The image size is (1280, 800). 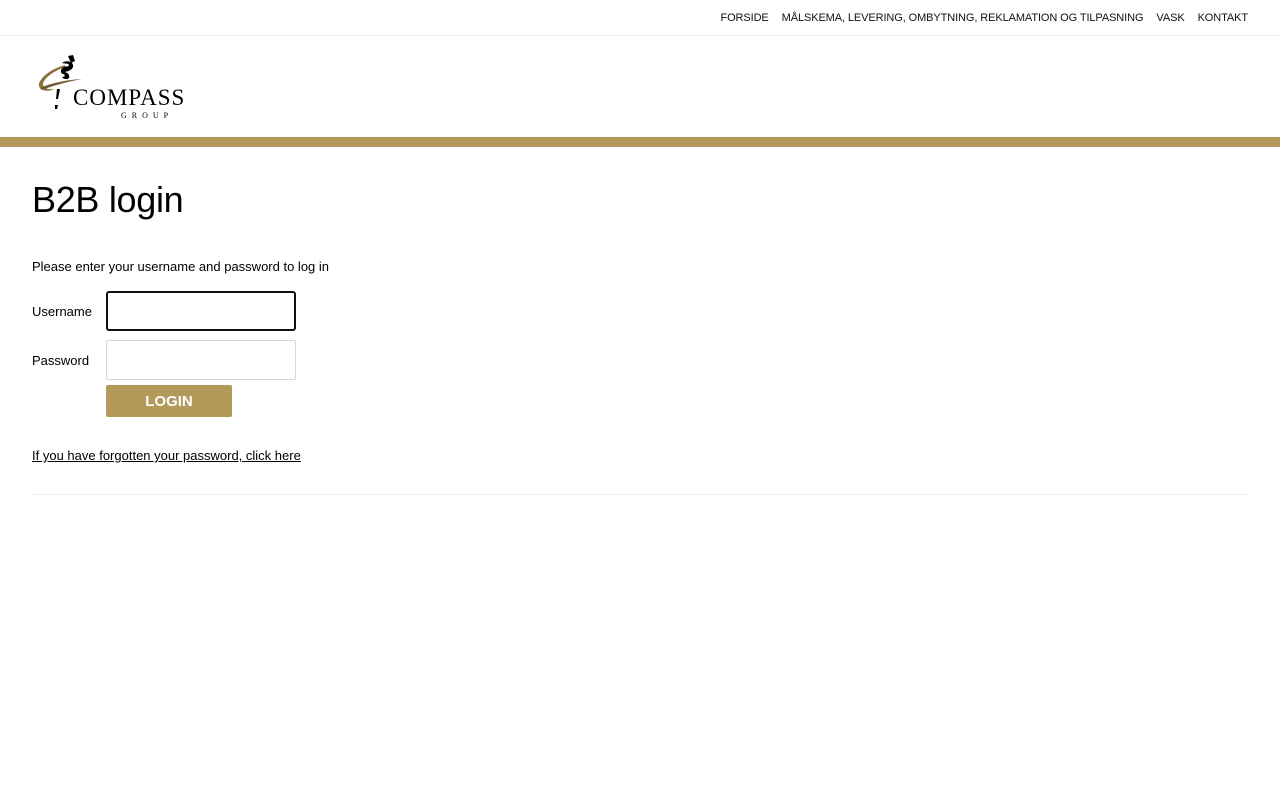 What do you see at coordinates (640, 311) in the screenshot?
I see `username-row: Username` at bounding box center [640, 311].